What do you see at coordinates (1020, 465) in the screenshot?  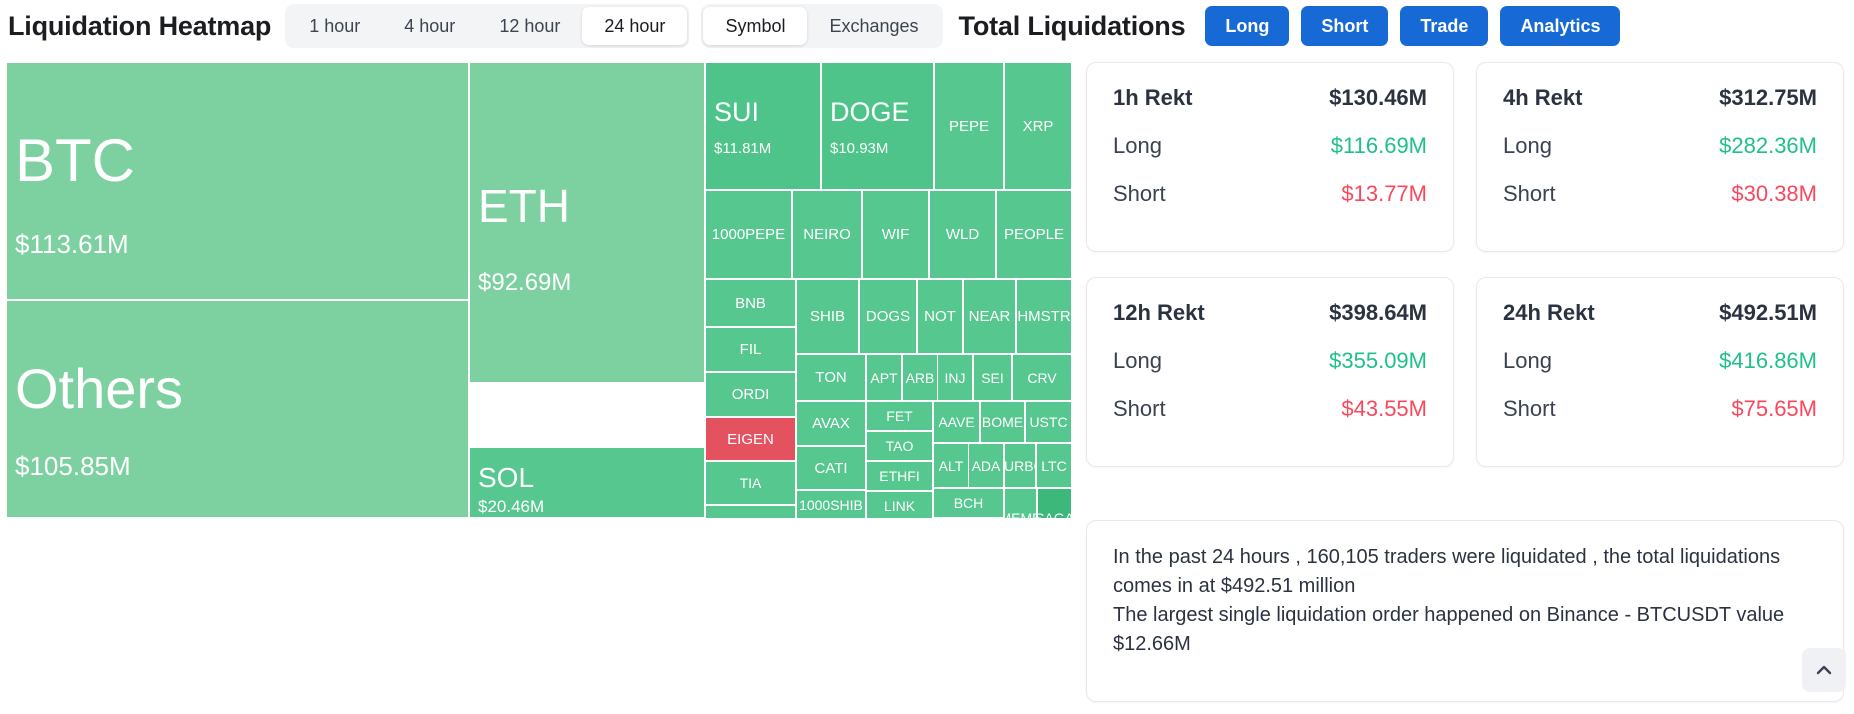 I see `treemap-tile-turbo: TURBO` at bounding box center [1020, 465].